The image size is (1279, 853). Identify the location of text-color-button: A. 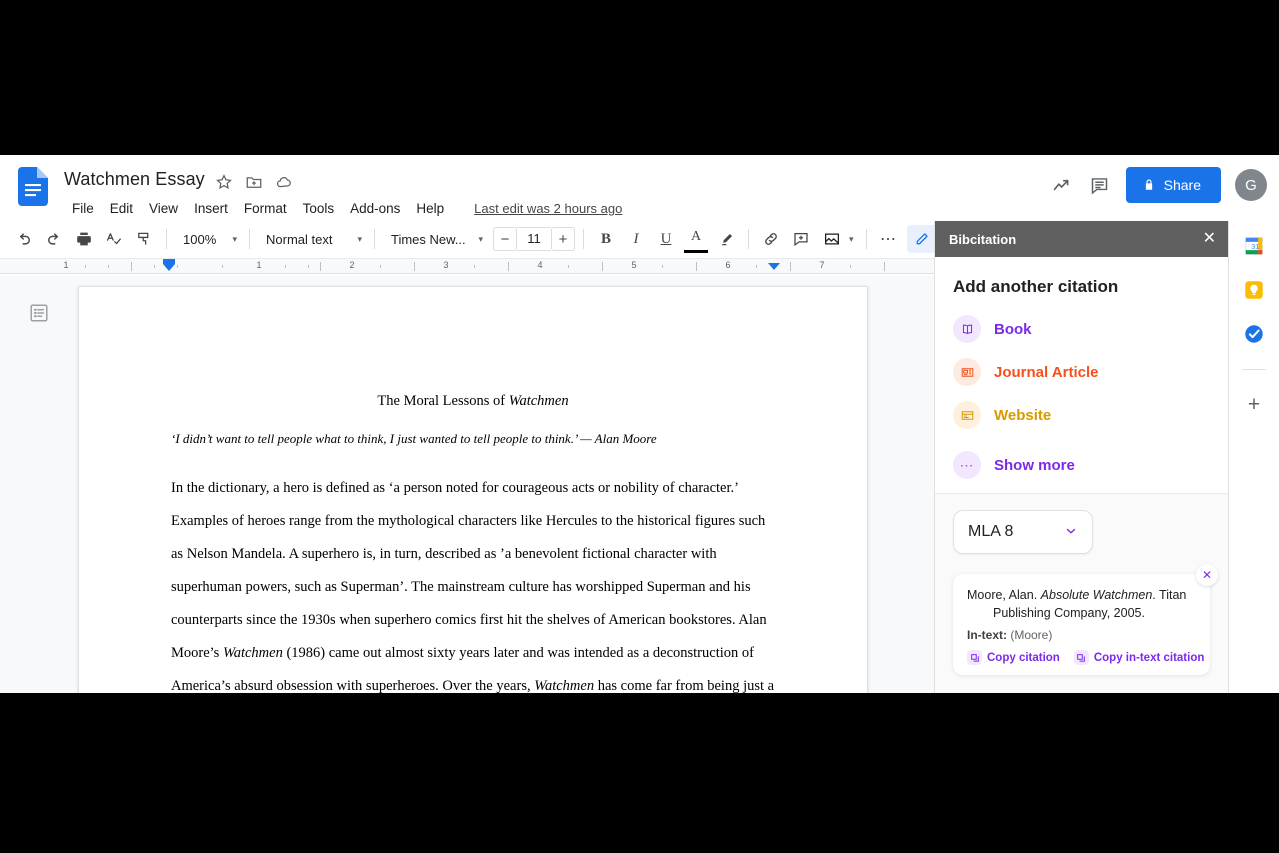
(696, 239).